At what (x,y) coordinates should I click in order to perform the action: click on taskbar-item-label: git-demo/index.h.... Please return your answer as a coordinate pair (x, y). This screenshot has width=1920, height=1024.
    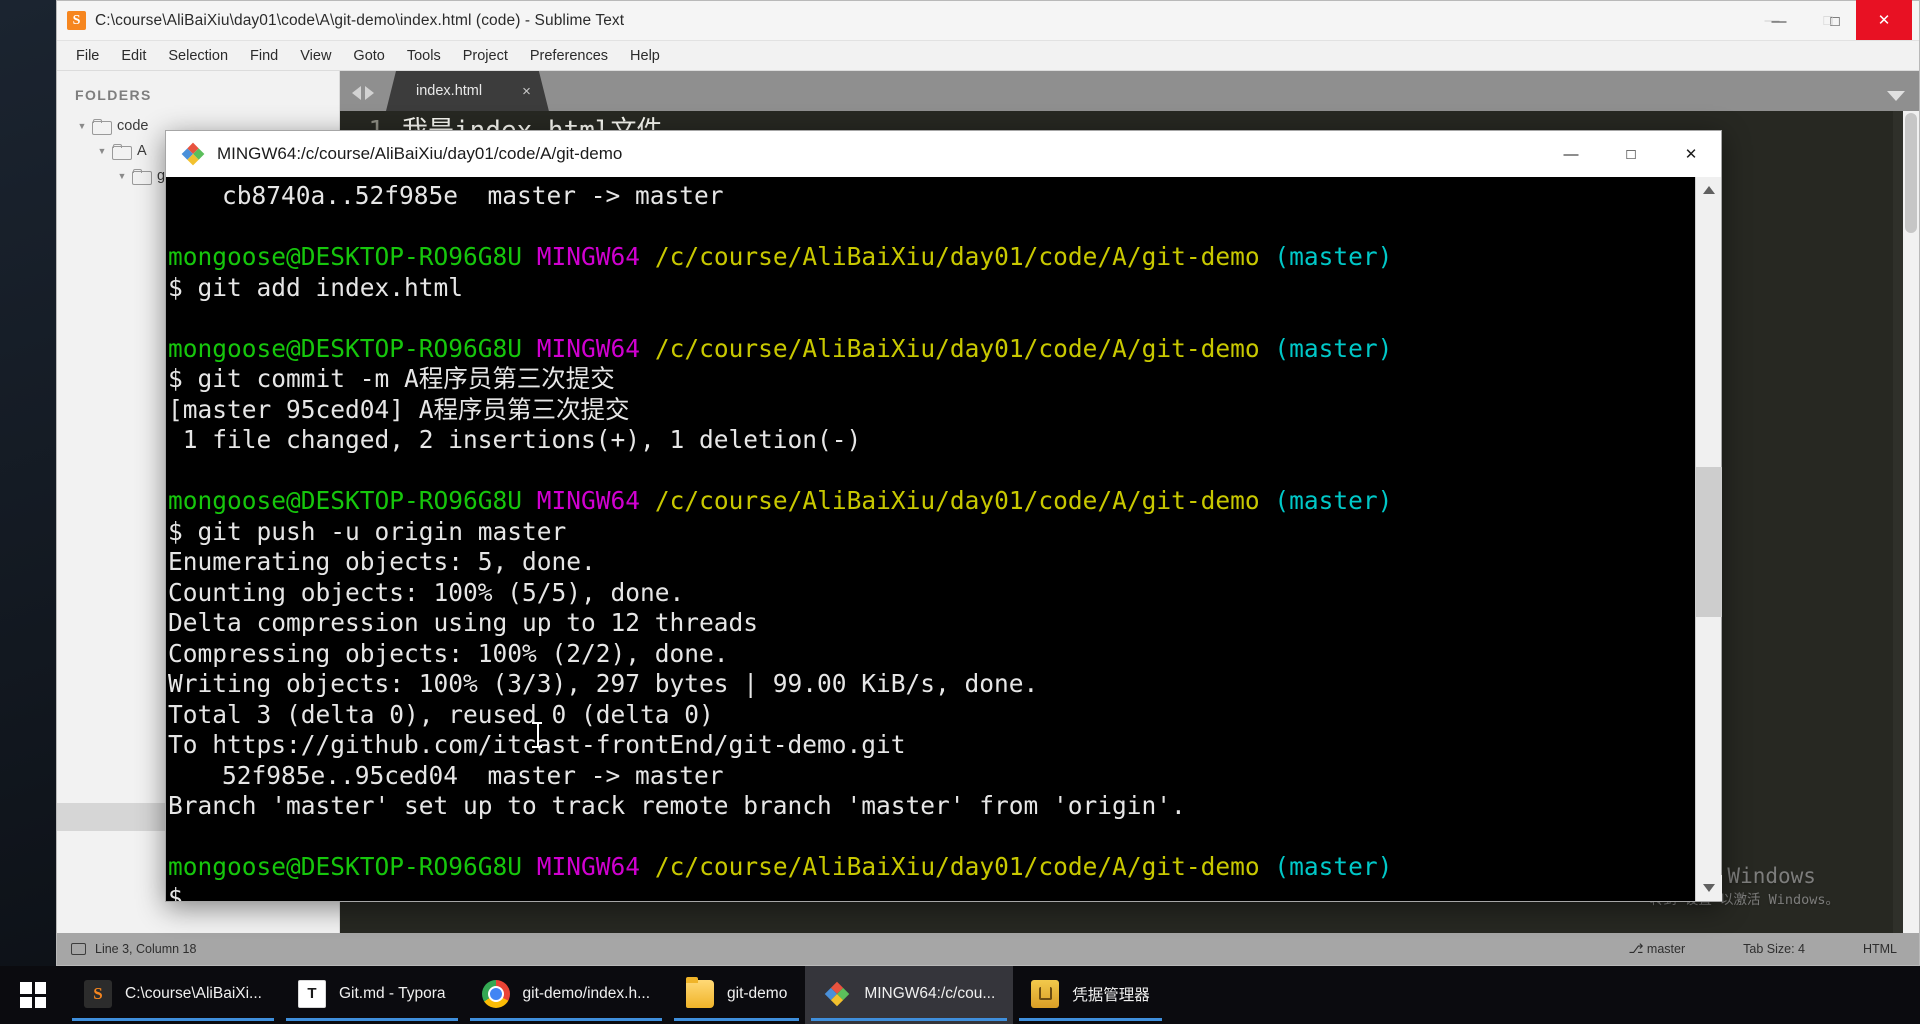
    Looking at the image, I should click on (586, 993).